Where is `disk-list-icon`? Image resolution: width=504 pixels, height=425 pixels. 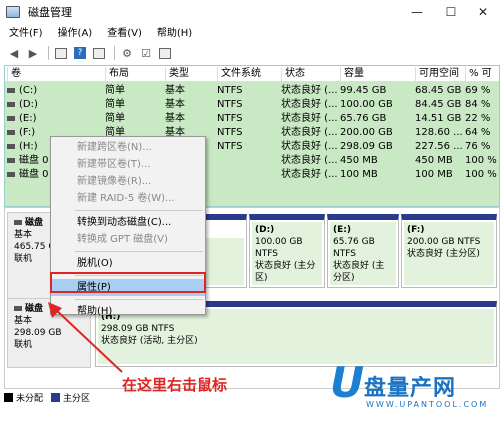 disk-list-icon is located at coordinates (61, 53).